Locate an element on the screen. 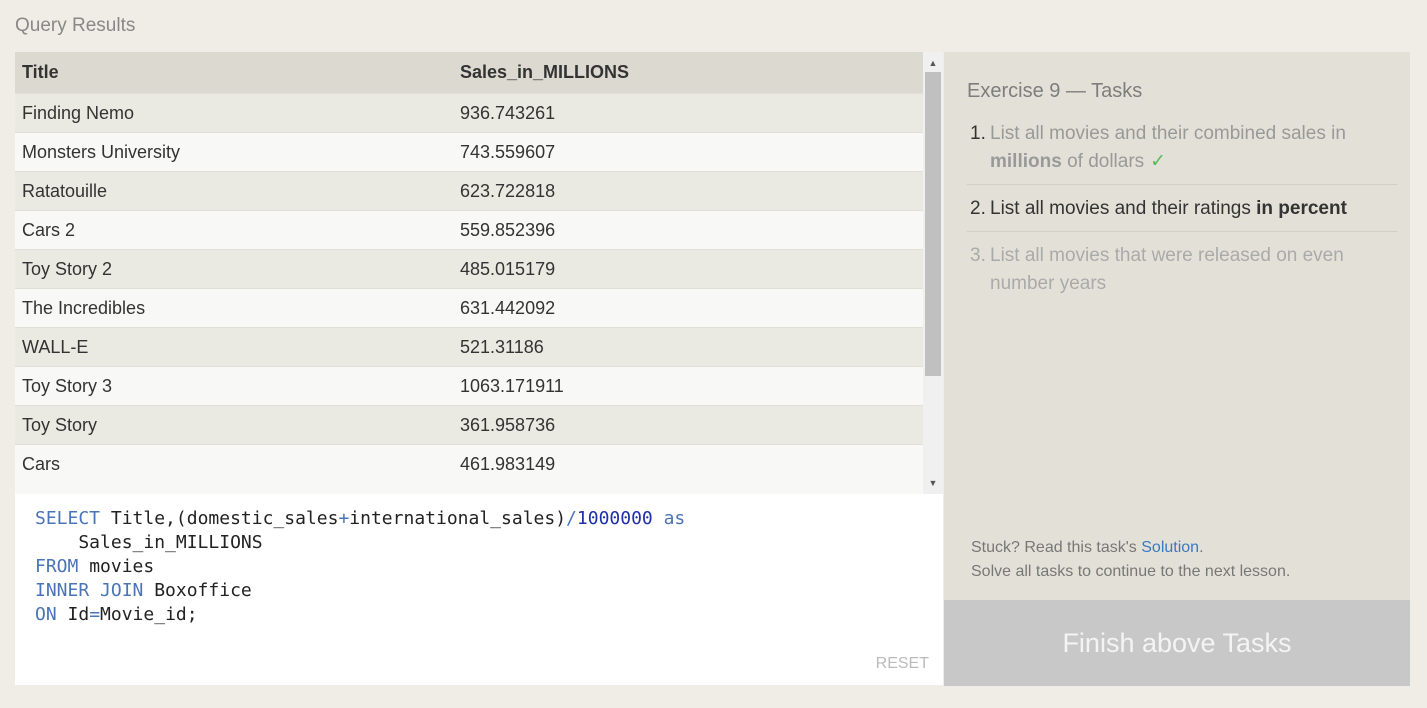 The image size is (1427, 708). code-line-5: ON Id=Movie_id; is located at coordinates (116, 614).